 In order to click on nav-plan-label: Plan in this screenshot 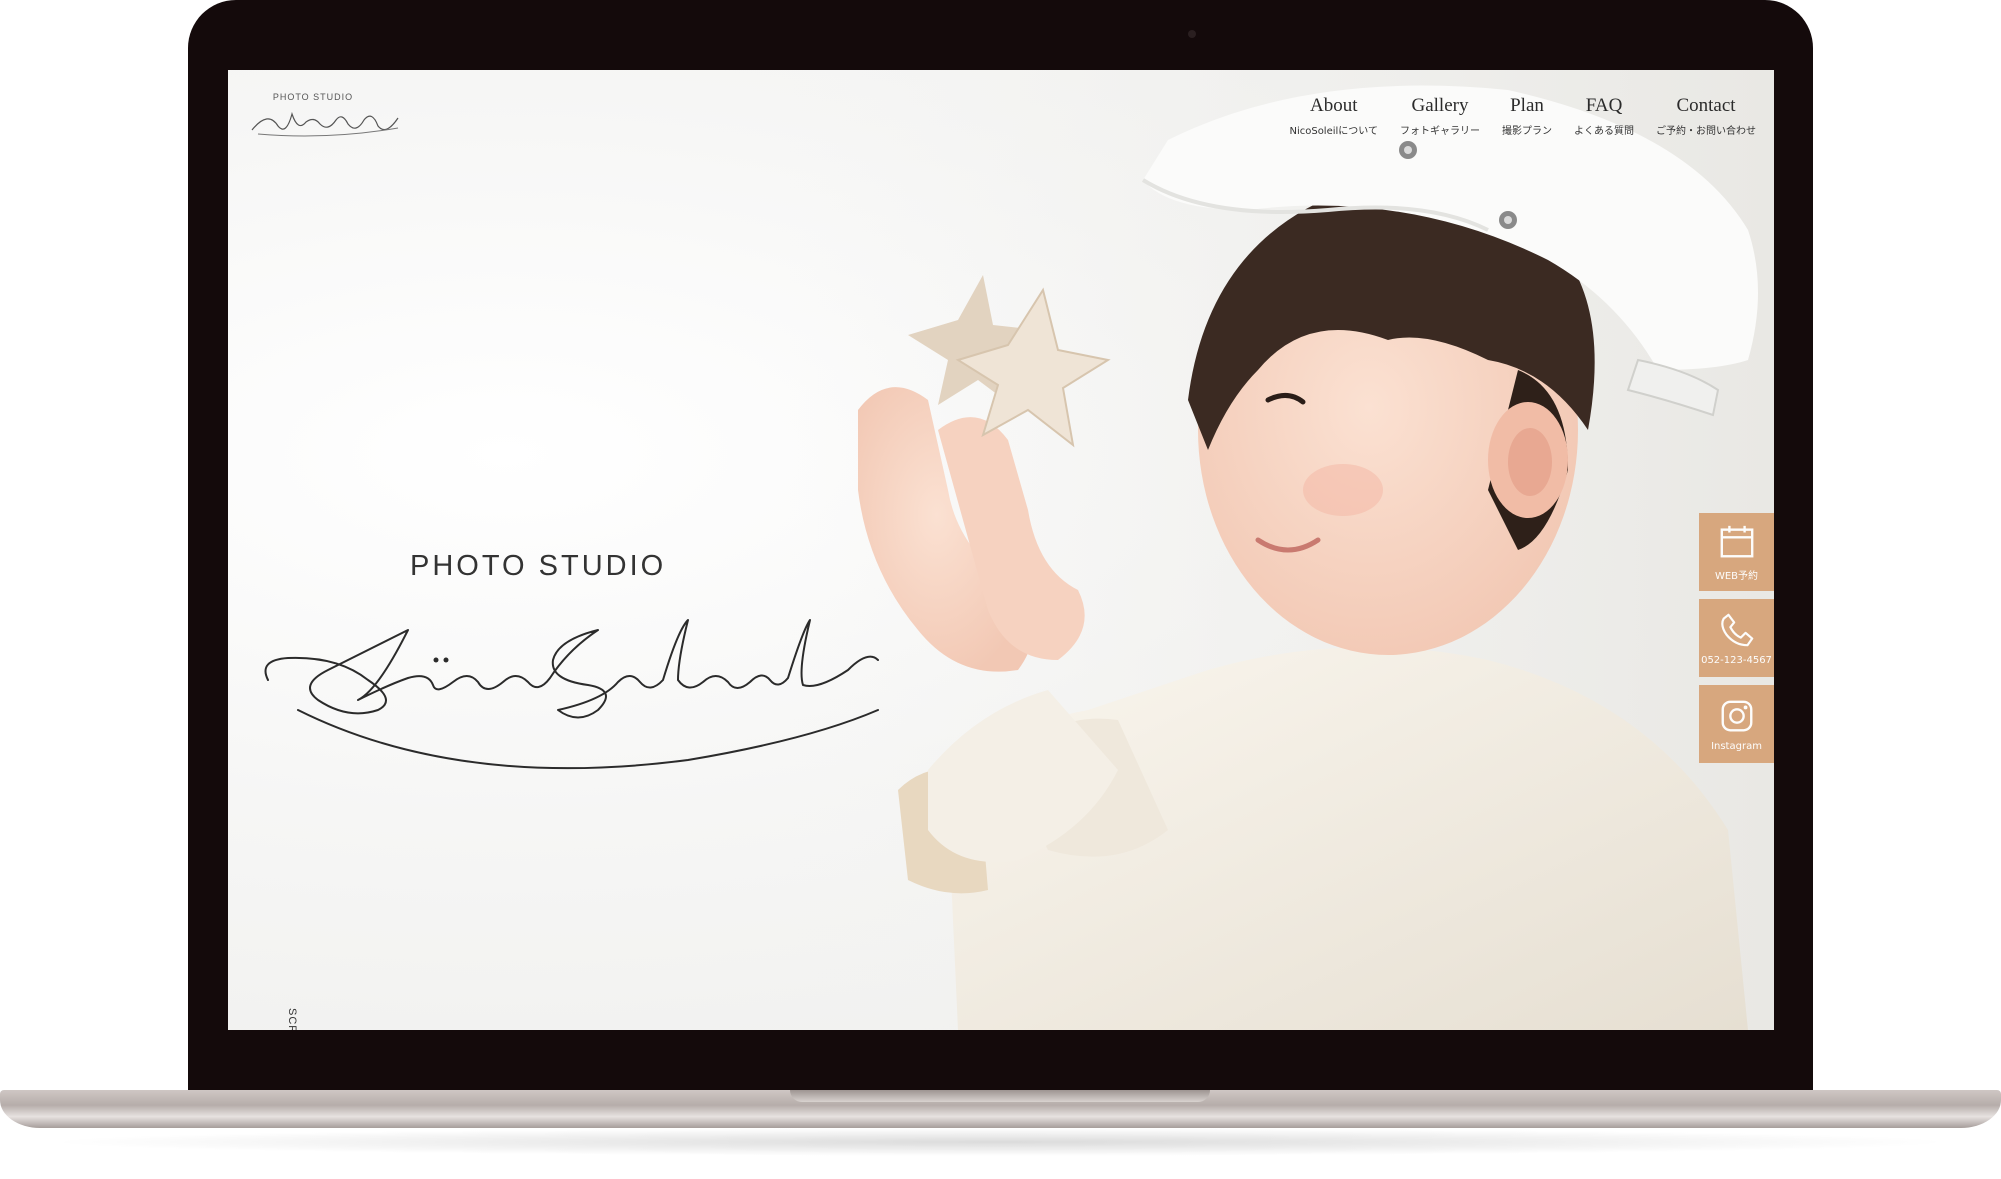, I will do `click(1527, 105)`.